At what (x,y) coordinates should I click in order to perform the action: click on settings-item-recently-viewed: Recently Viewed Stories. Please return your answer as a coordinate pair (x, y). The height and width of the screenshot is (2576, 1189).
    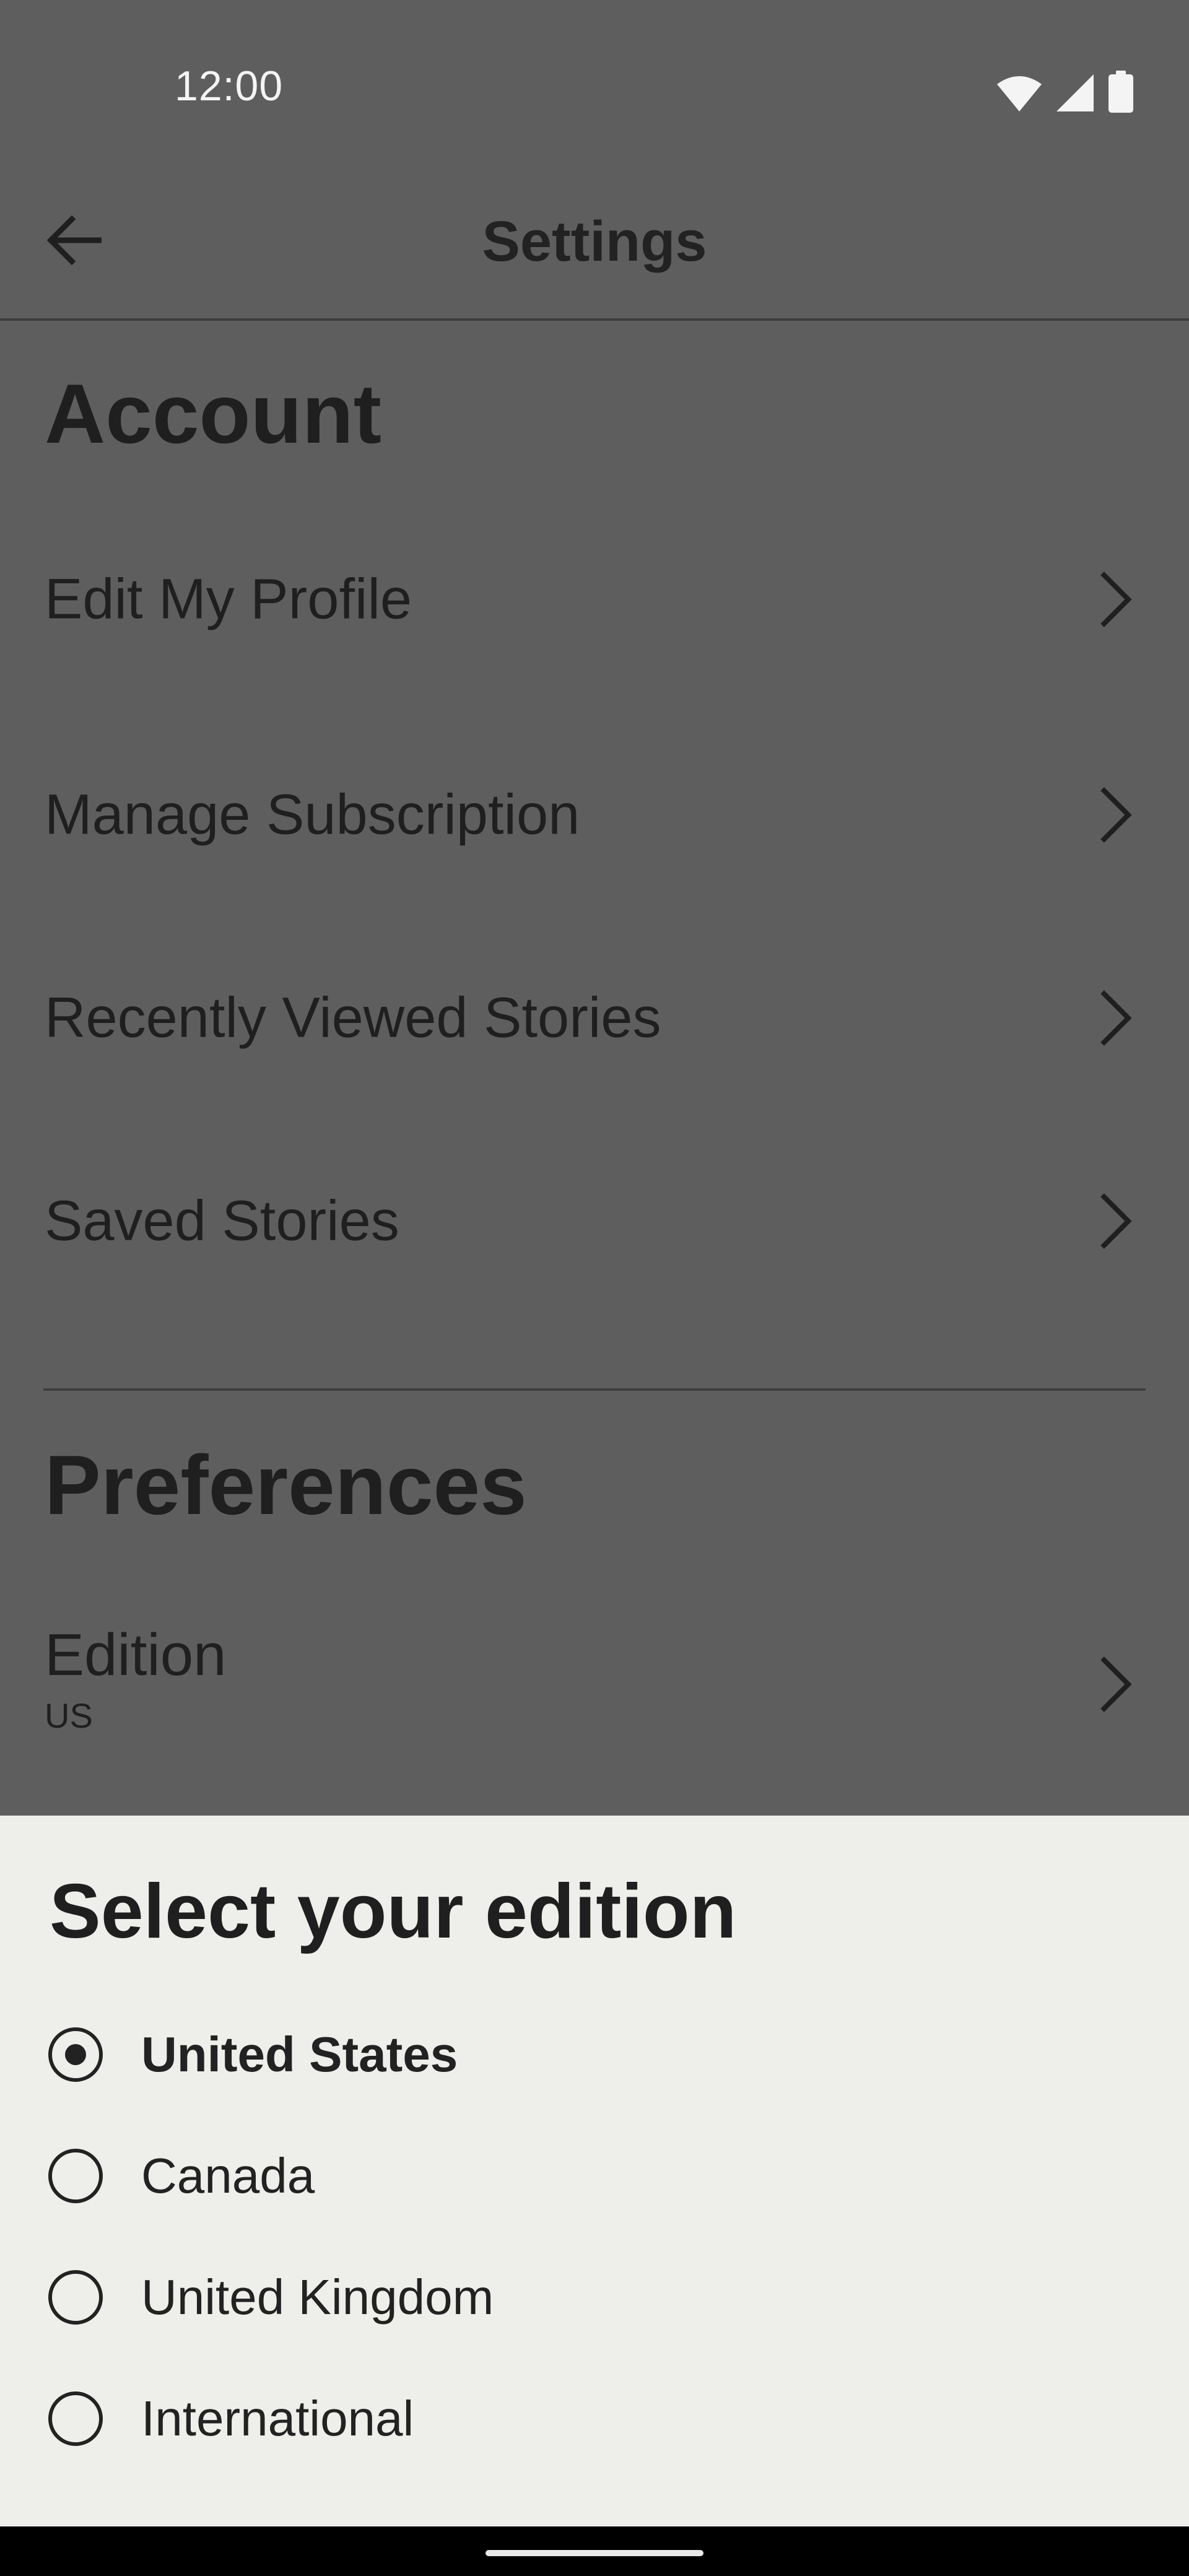
    Looking at the image, I should click on (594, 1018).